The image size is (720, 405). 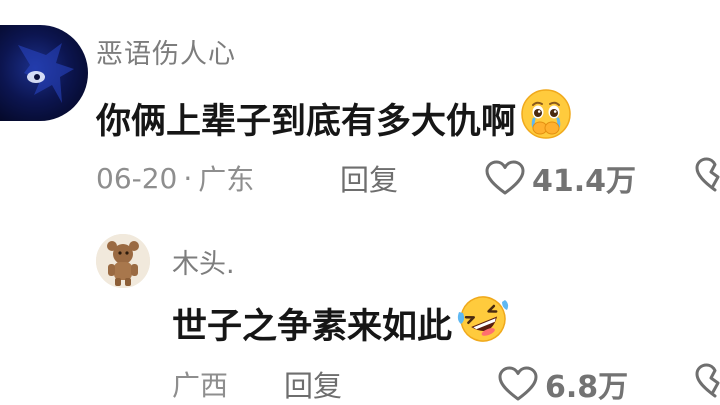 What do you see at coordinates (226, 179) in the screenshot?
I see `comment-location: 广东` at bounding box center [226, 179].